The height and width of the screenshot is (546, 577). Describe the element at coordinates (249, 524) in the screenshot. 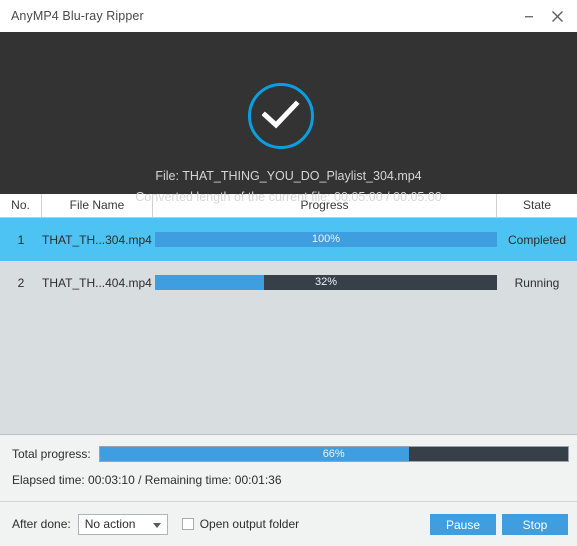

I see `open-output-folder-label: Open output folder` at that location.